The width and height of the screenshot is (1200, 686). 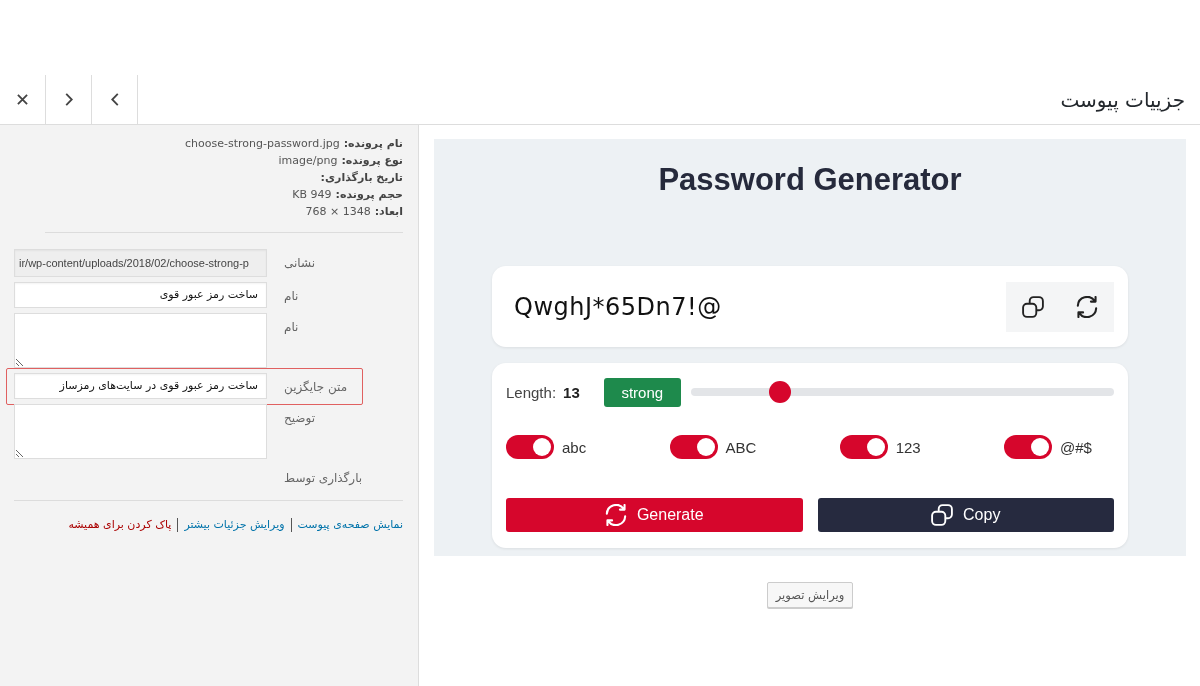 What do you see at coordinates (323, 479) in the screenshot?
I see `field-label: بارگذاری توسط` at bounding box center [323, 479].